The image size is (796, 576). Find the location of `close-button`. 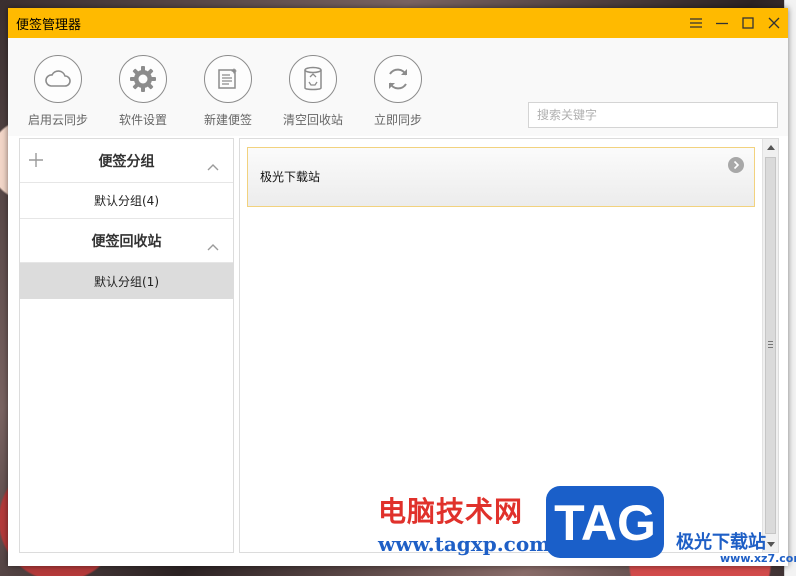

close-button is located at coordinates (774, 23).